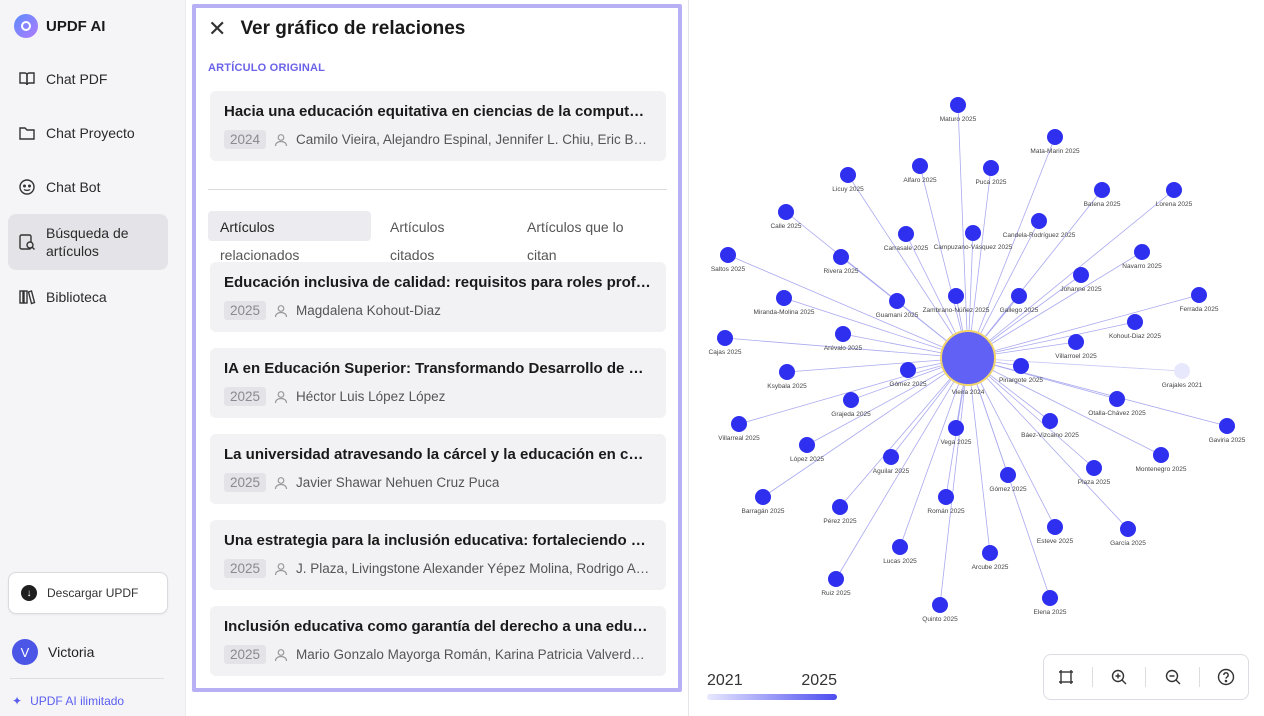  I want to click on help-button, so click(1226, 677).